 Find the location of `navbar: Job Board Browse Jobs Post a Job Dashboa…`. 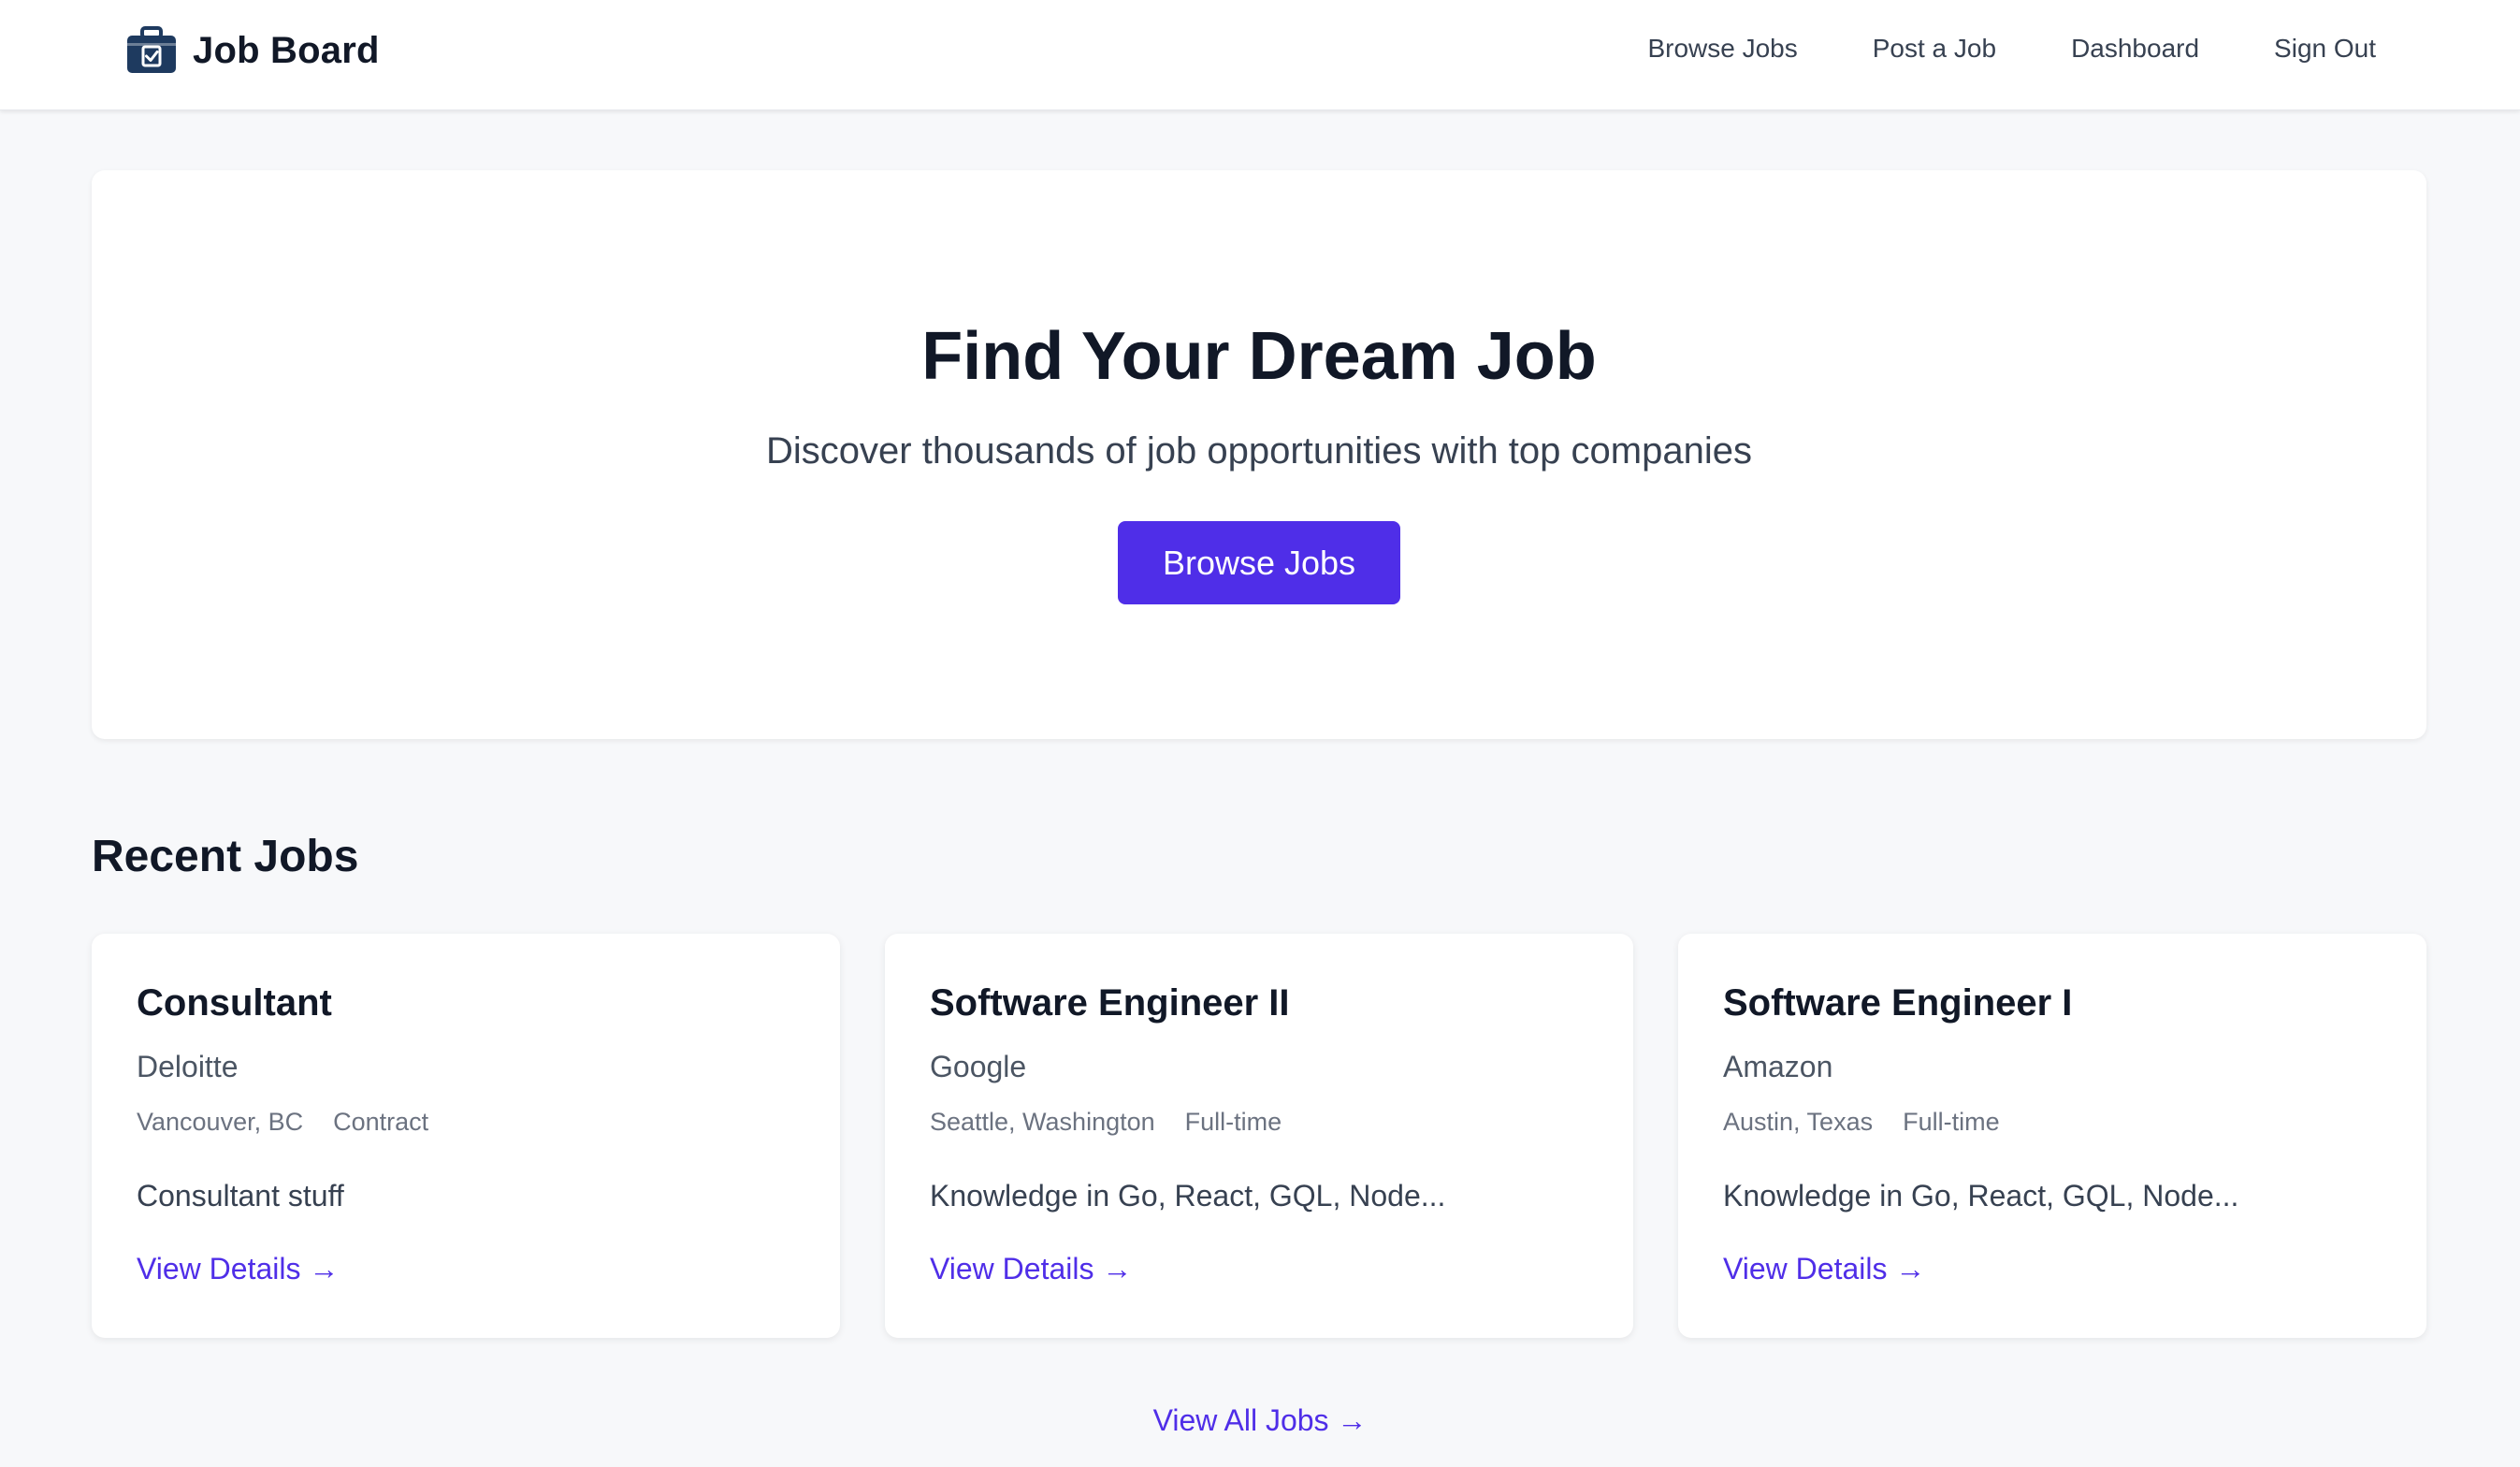

navbar: Job Board Browse Jobs Post a Job Dashboa… is located at coordinates (1260, 55).